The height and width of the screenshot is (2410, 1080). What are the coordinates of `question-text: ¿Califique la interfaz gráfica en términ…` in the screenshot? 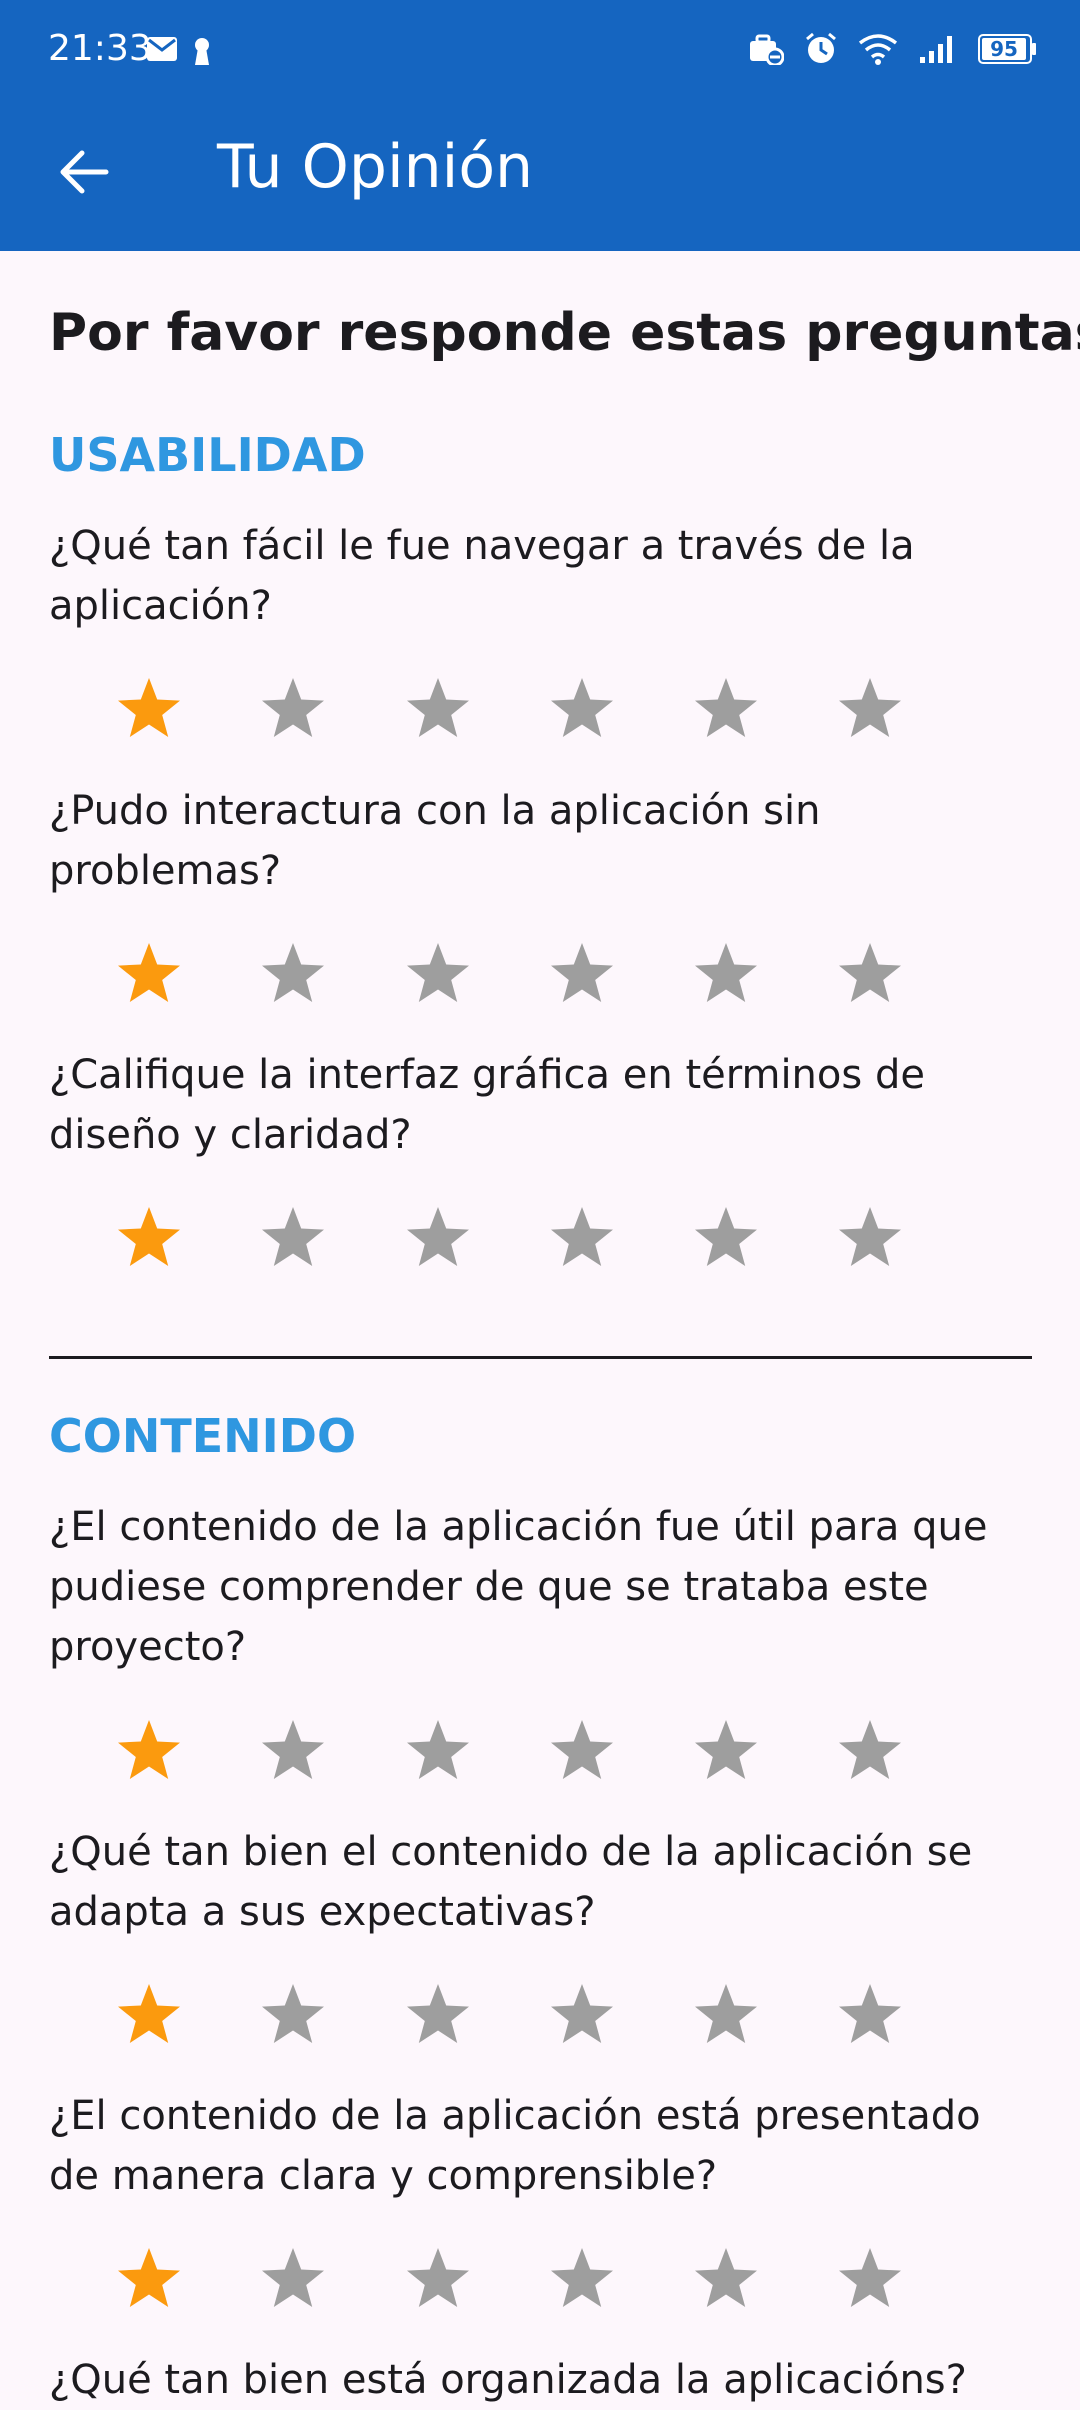 It's located at (487, 1105).